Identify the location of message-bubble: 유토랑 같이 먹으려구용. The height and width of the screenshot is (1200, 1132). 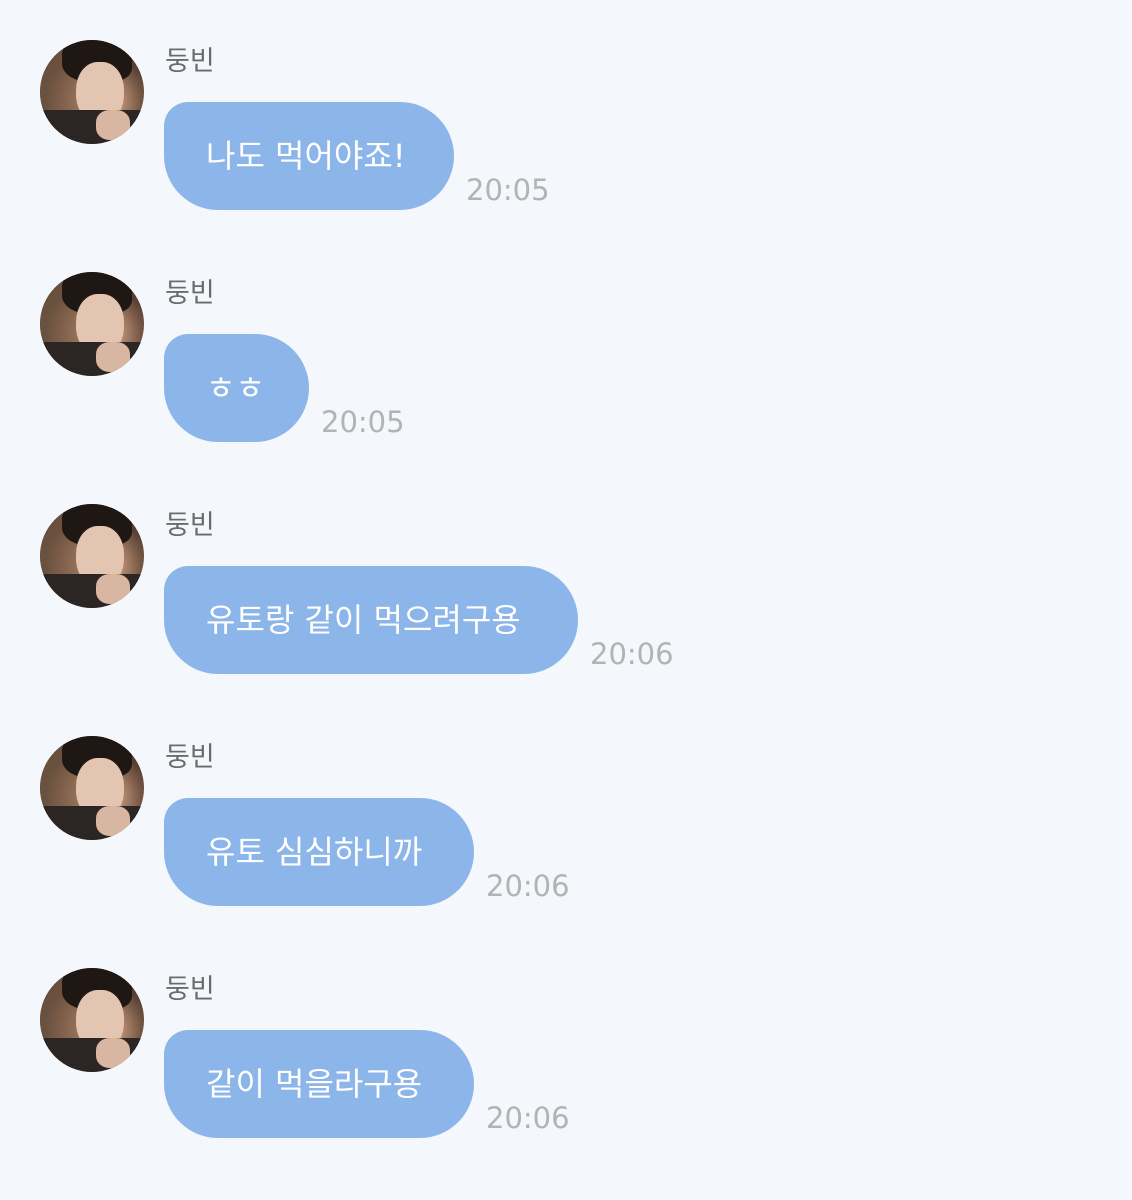
(371, 620).